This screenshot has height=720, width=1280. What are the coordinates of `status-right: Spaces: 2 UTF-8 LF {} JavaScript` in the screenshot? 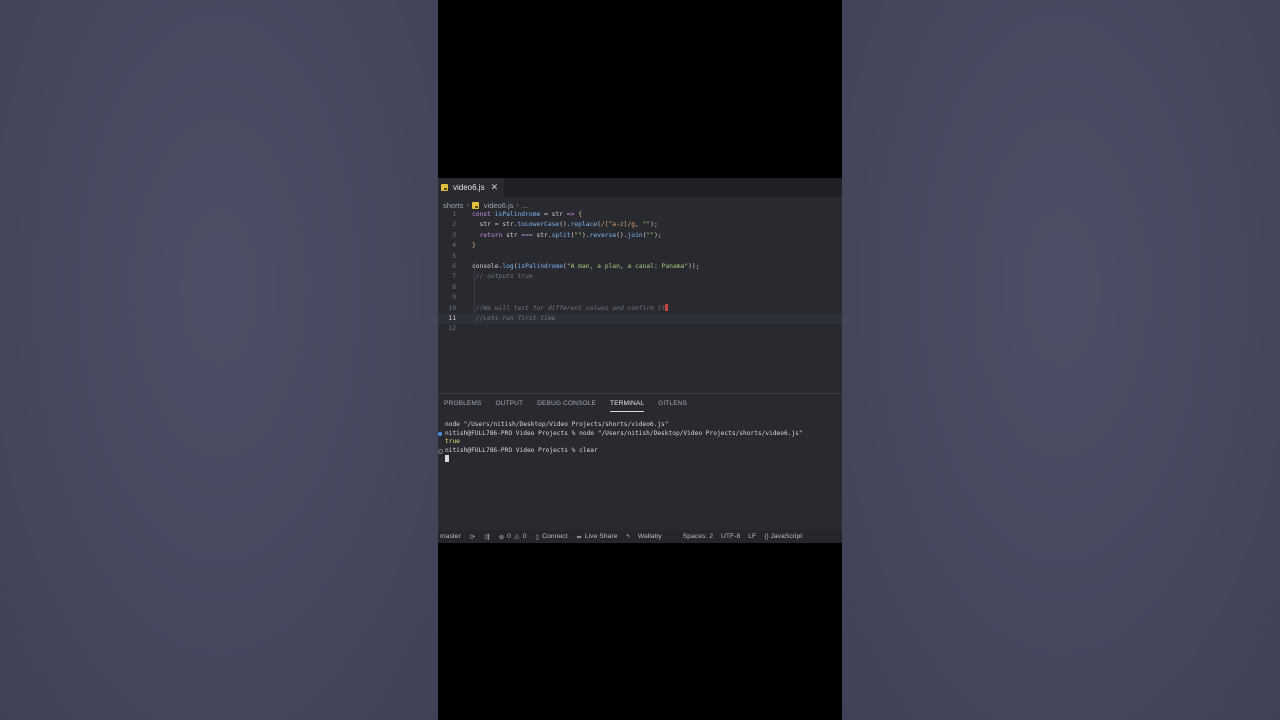 It's located at (742, 536).